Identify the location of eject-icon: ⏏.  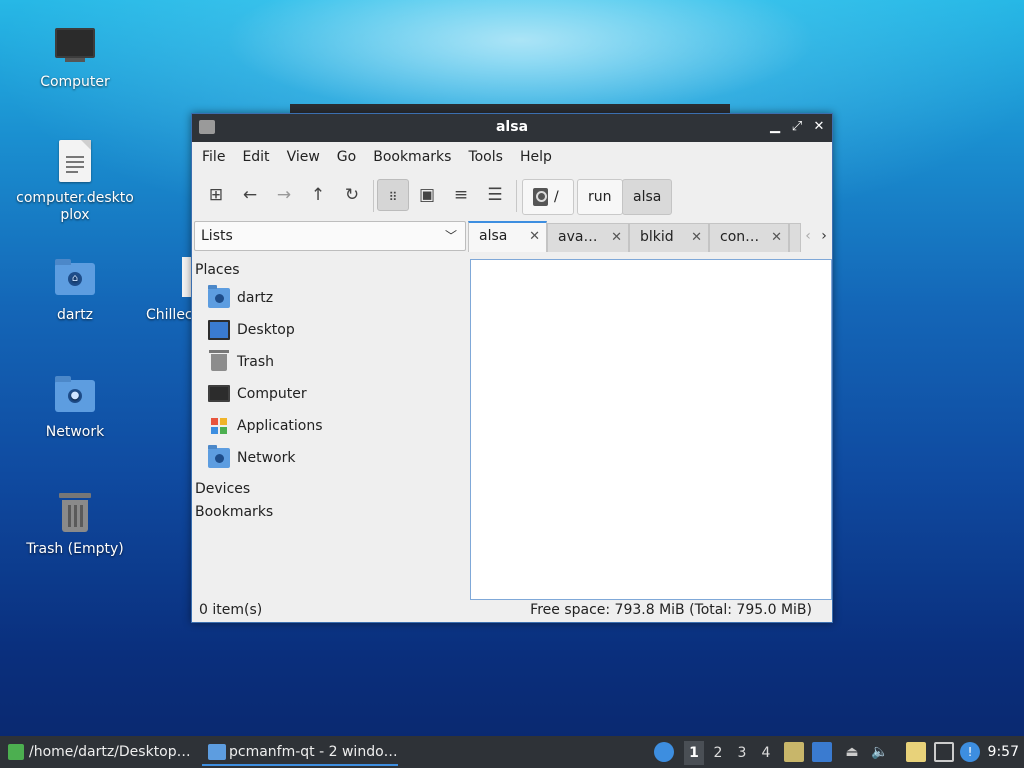
(852, 752).